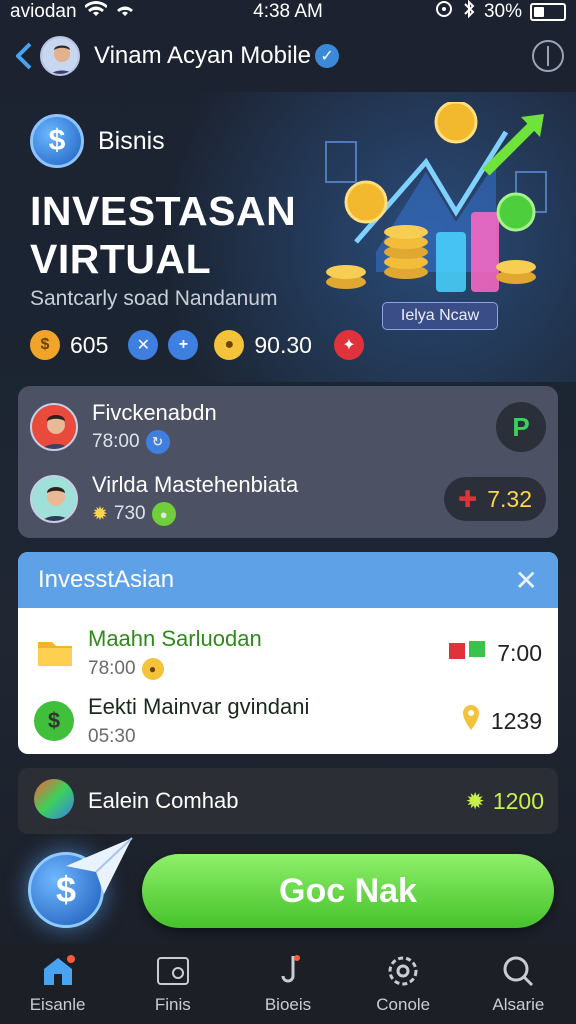  Describe the element at coordinates (125, 12) in the screenshot. I see `signal-icon` at that location.